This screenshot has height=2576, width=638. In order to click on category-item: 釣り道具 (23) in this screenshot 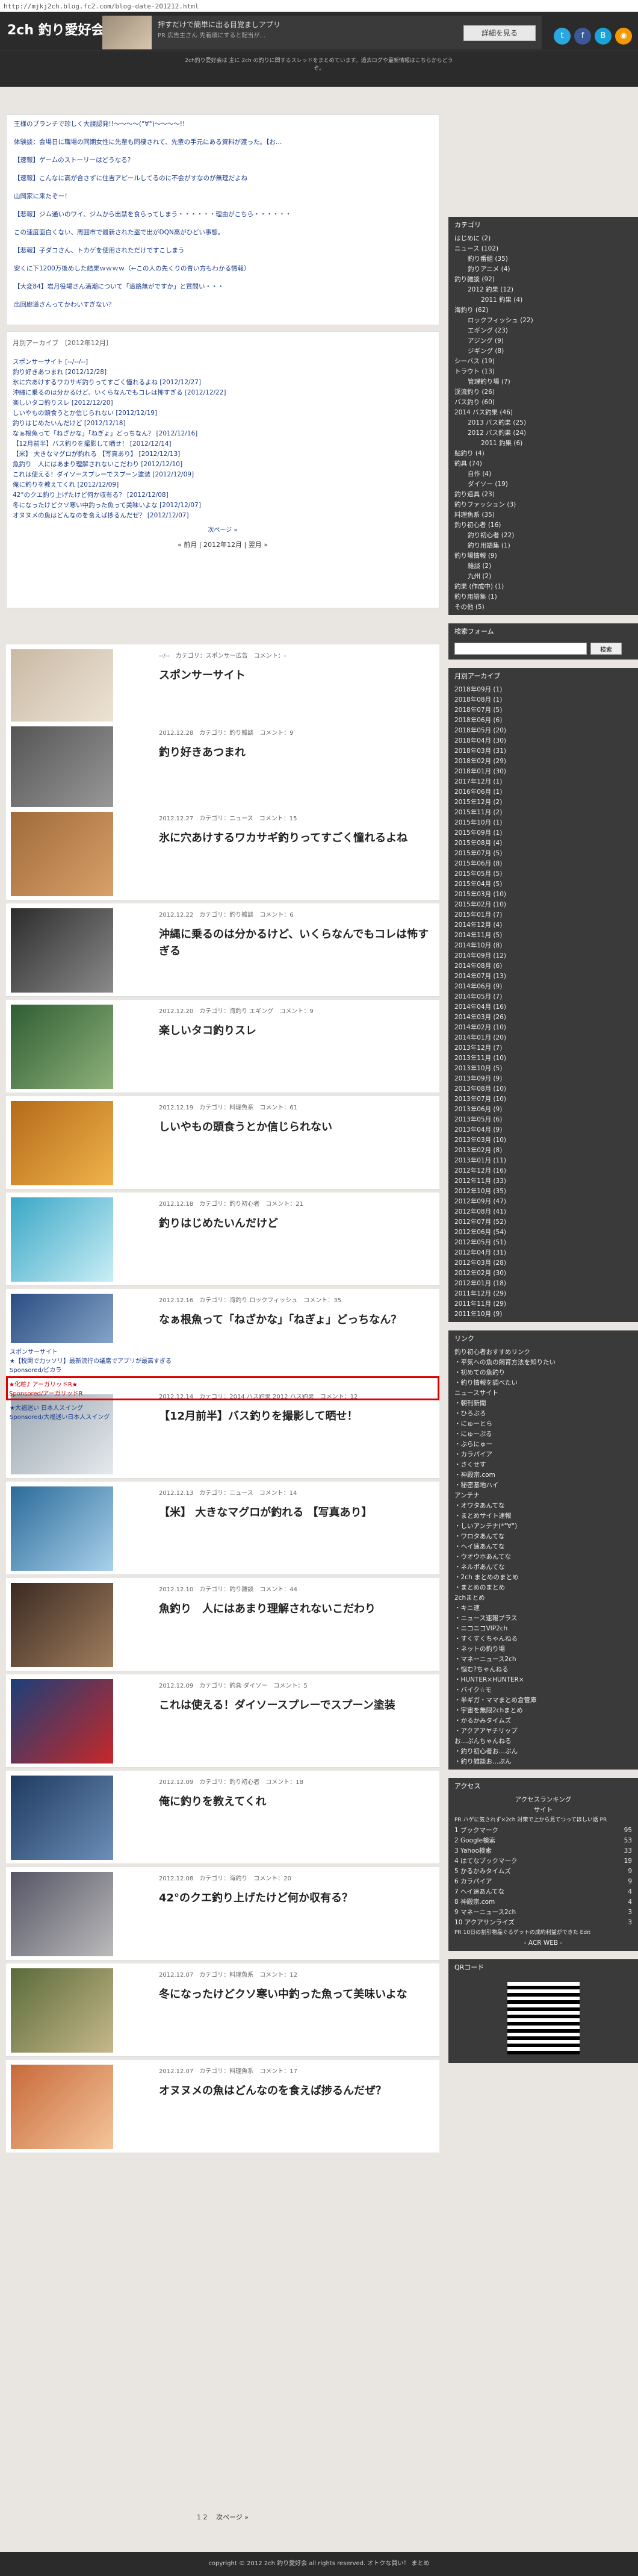, I will do `click(543, 495)`.